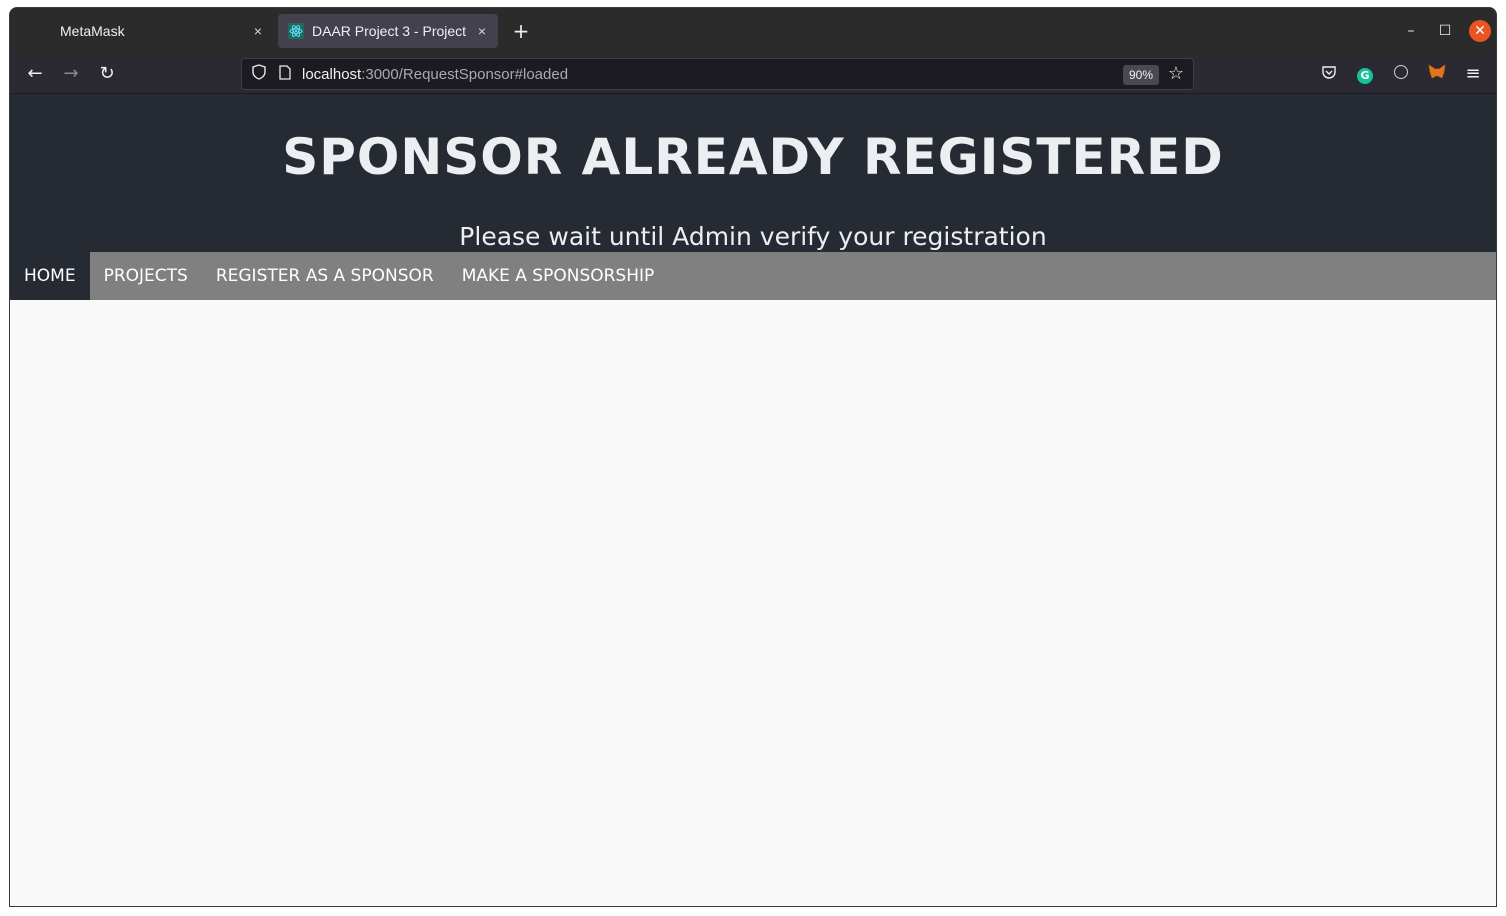 The image size is (1506, 916). What do you see at coordinates (558, 276) in the screenshot?
I see `nav-make-sponsorship: MAKE A SPONSORSHIP` at bounding box center [558, 276].